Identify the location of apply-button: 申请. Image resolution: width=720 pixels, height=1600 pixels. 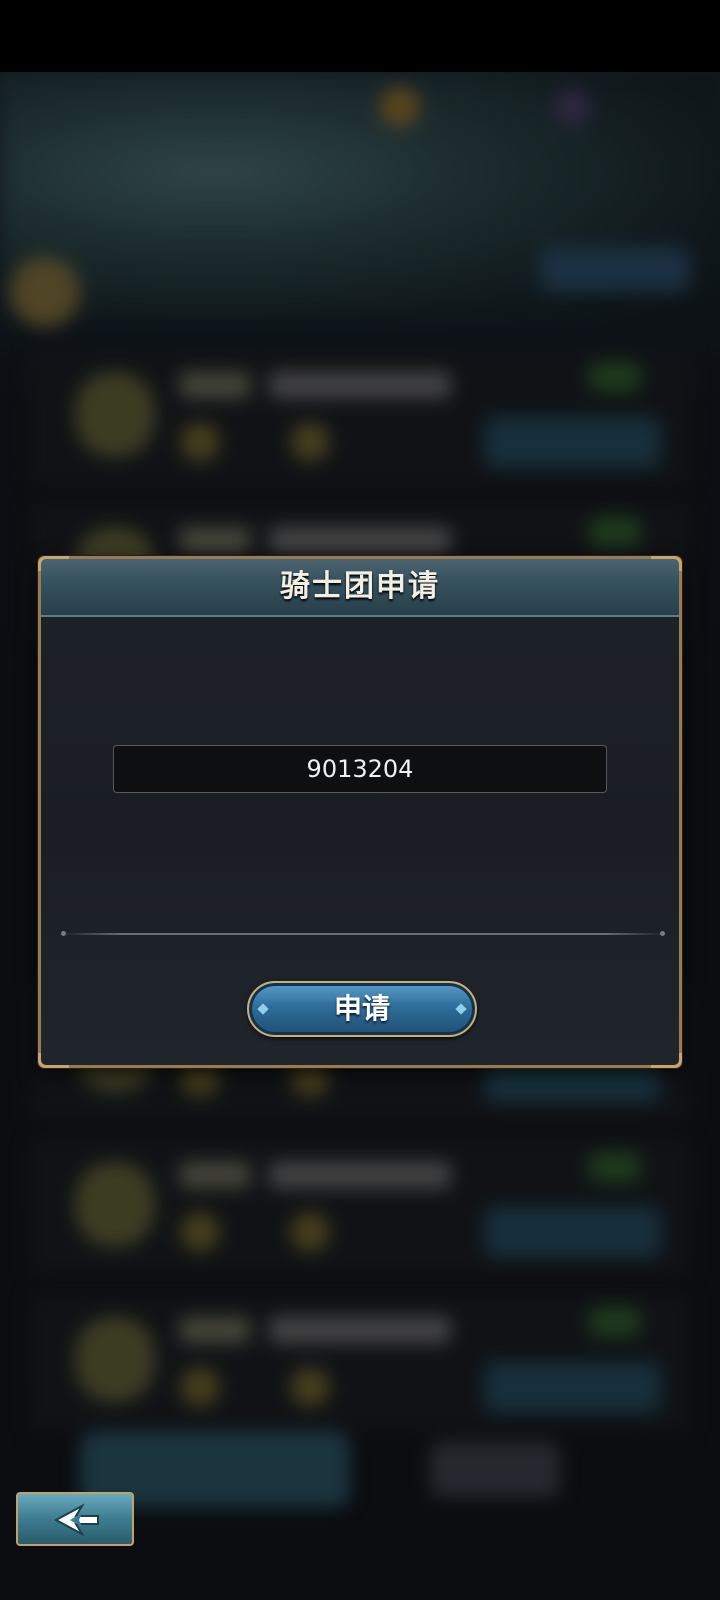
(362, 1009).